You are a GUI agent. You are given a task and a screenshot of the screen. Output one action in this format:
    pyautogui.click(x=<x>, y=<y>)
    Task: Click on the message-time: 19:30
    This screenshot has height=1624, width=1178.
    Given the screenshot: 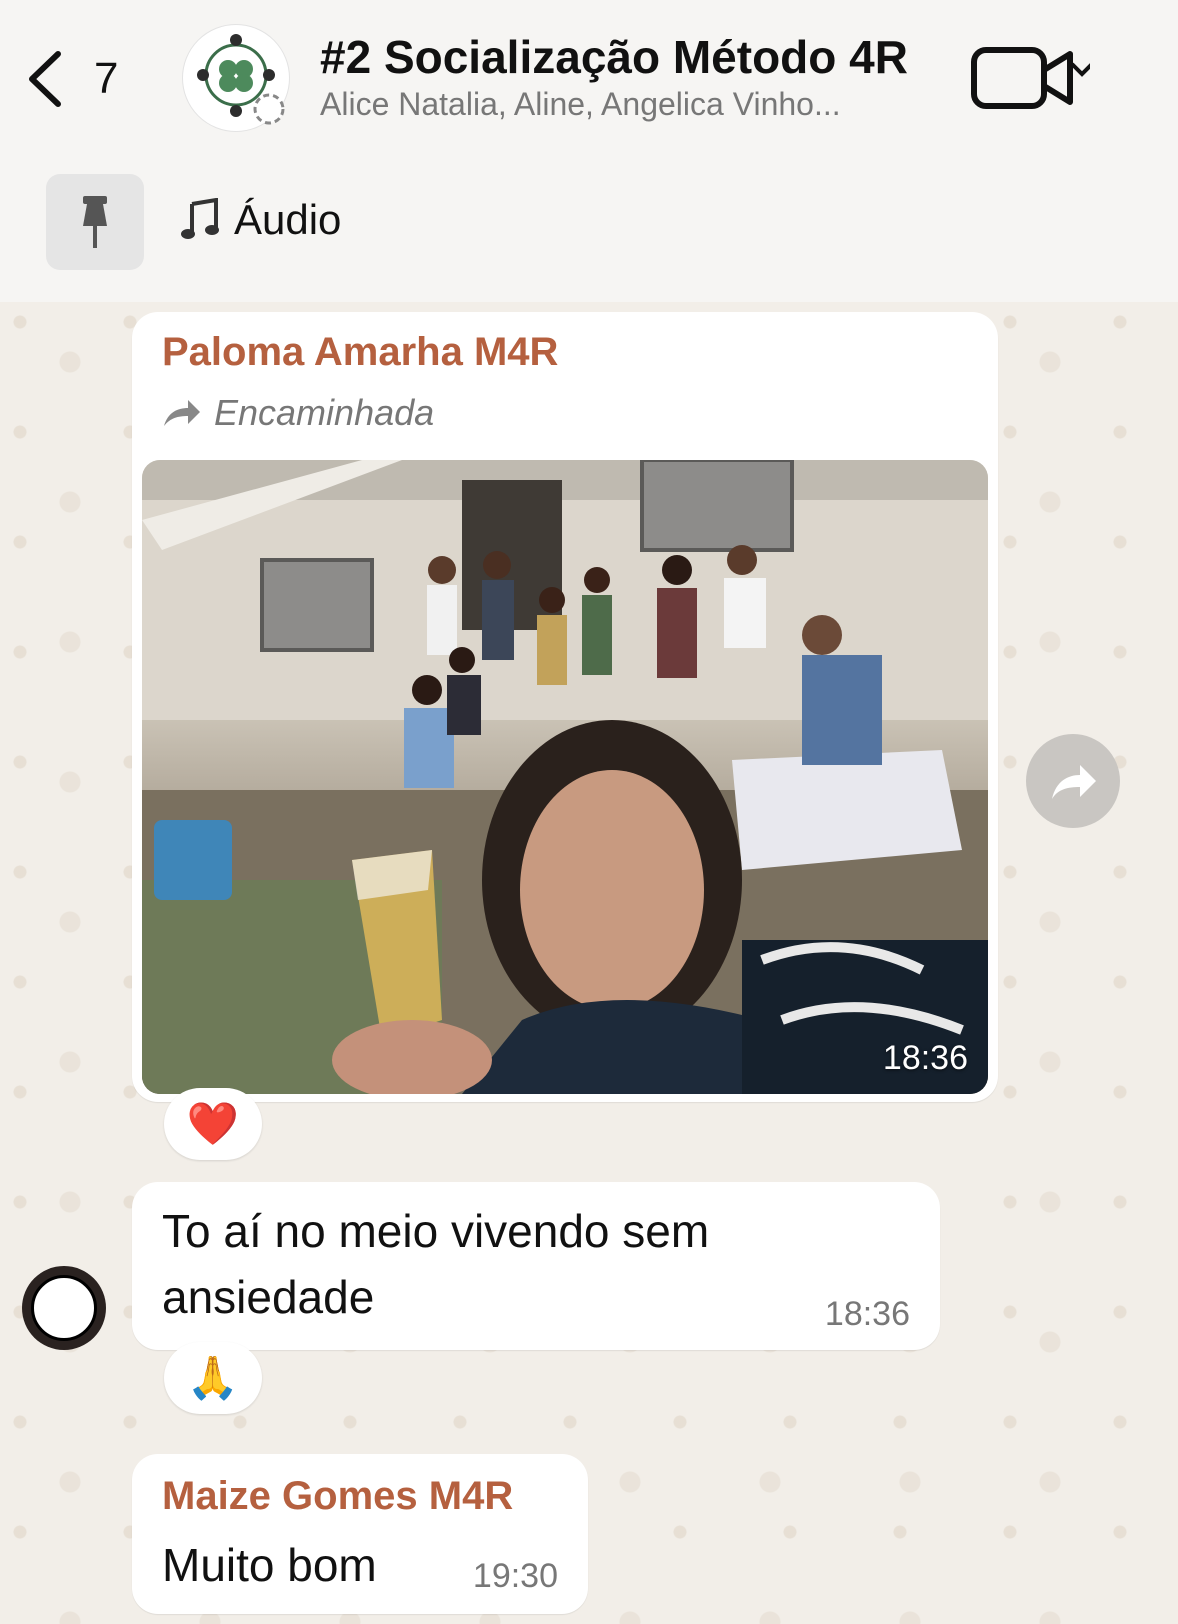 What is the action you would take?
    pyautogui.click(x=515, y=1576)
    